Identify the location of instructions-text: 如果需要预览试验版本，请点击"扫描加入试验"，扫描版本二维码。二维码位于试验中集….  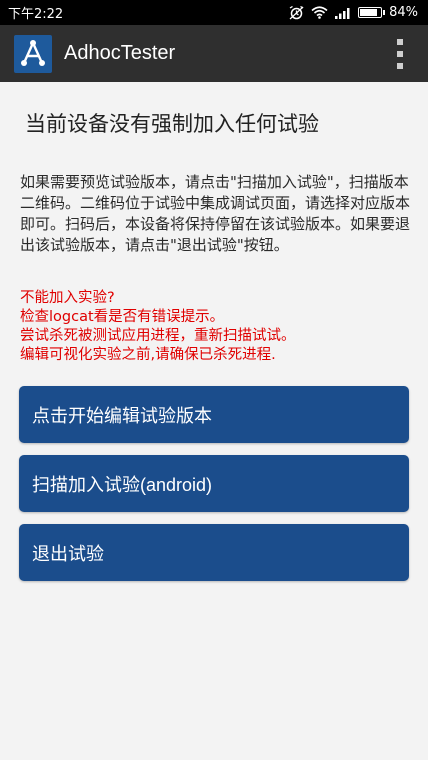
(215, 213).